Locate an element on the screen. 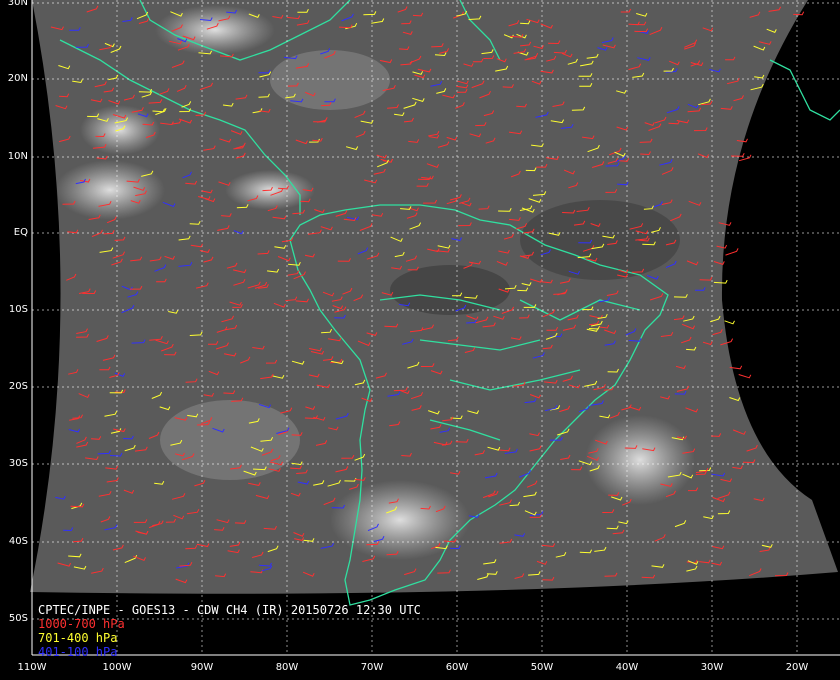 Image resolution: width=840 pixels, height=680 pixels. lon-label-80w: 80W is located at coordinates (287, 667).